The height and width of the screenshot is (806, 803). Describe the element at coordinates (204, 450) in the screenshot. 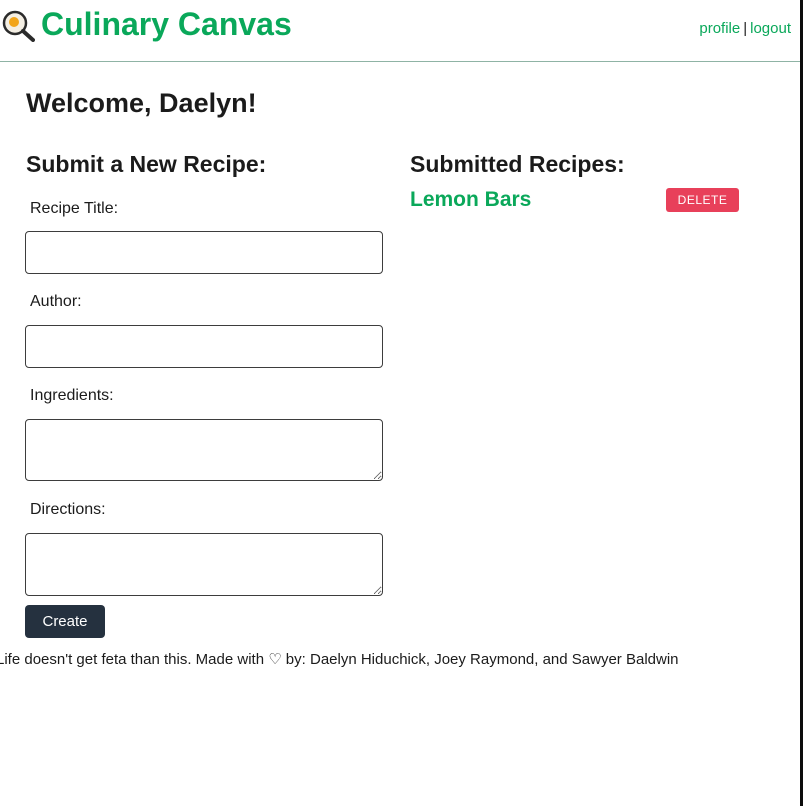

I see `ingredients-textarea` at that location.